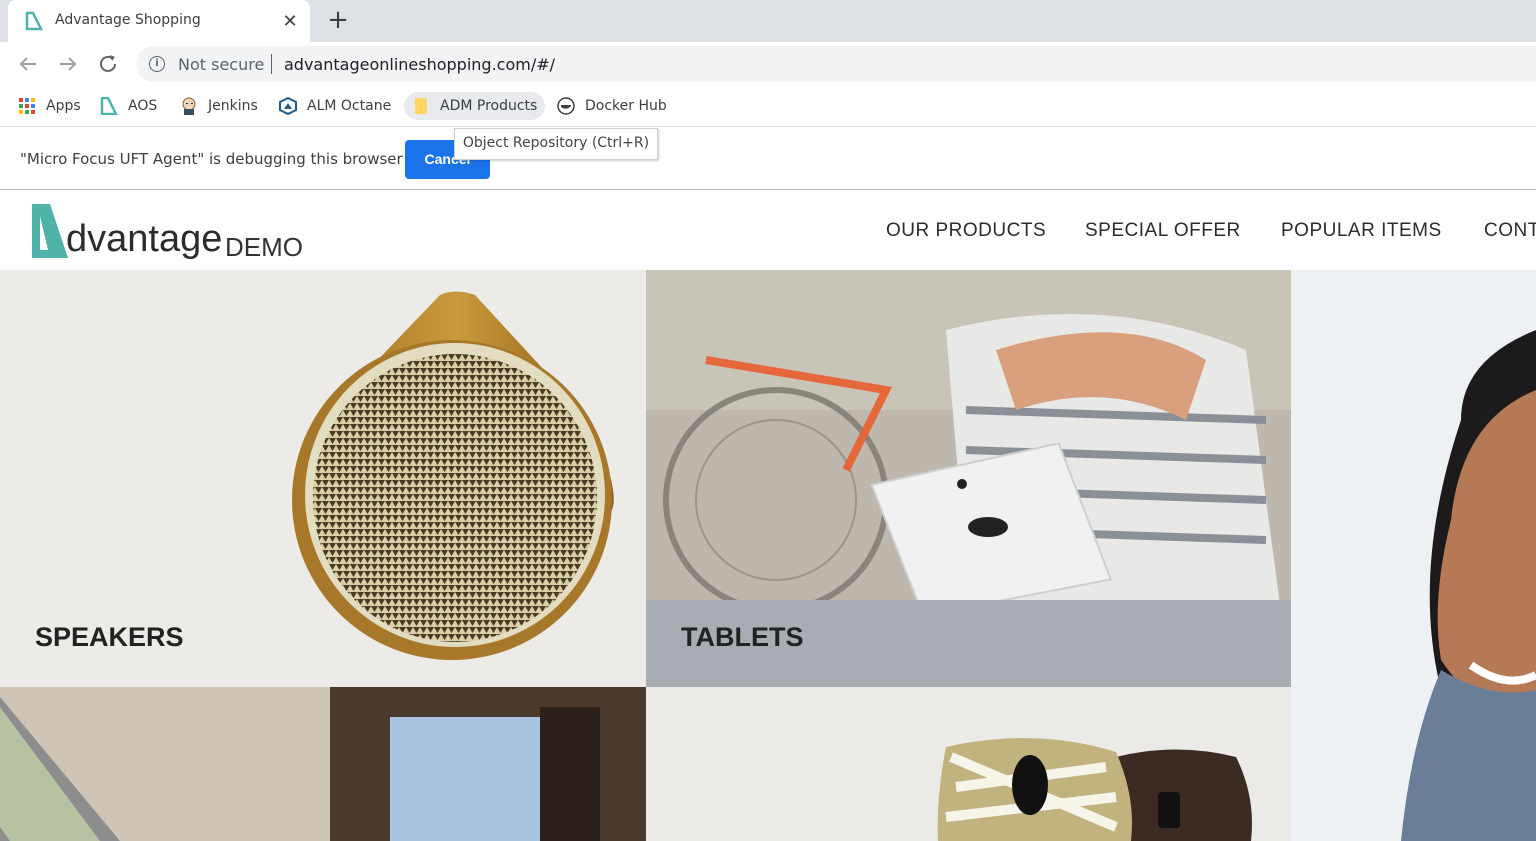 The width and height of the screenshot is (1536, 841). I want to click on browser-tab: Advantage Shopping ✕, so click(159, 21).